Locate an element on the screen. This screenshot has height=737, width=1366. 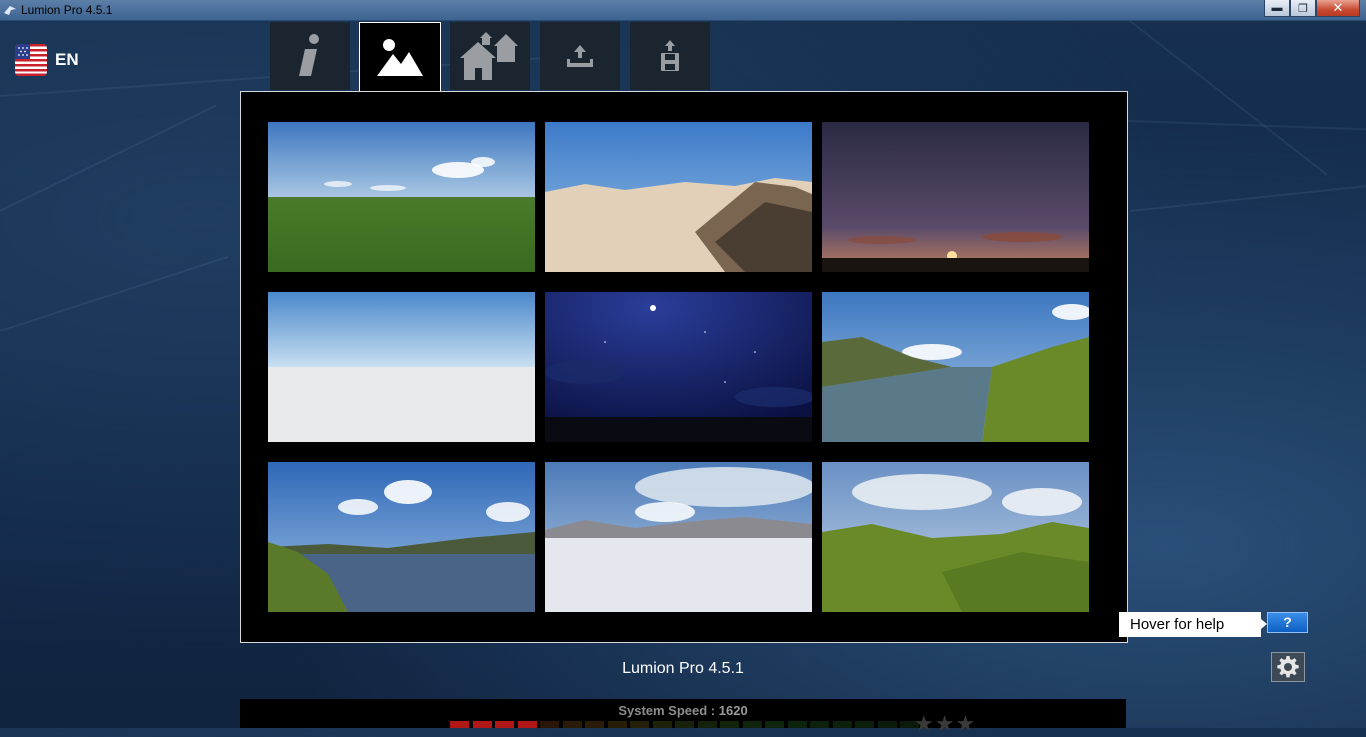
window-title: Lumion Pro 4.5.1 is located at coordinates (67, 10).